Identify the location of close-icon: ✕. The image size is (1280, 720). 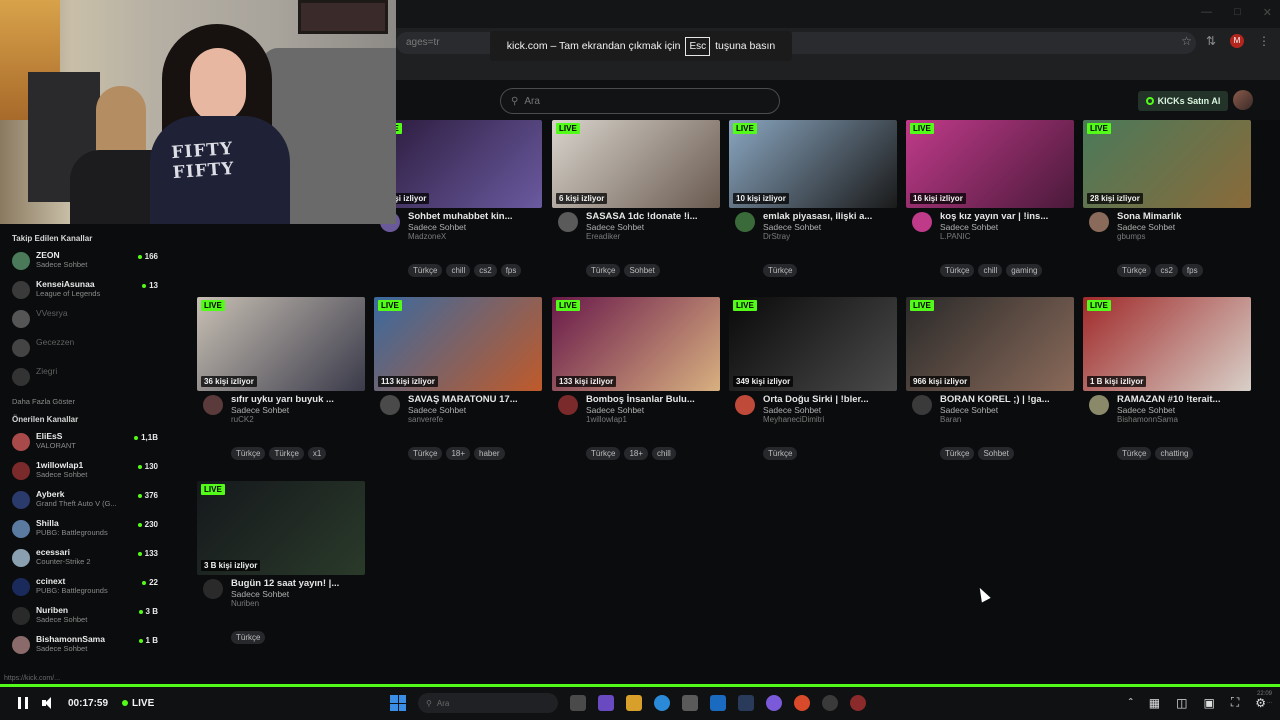
(1267, 12).